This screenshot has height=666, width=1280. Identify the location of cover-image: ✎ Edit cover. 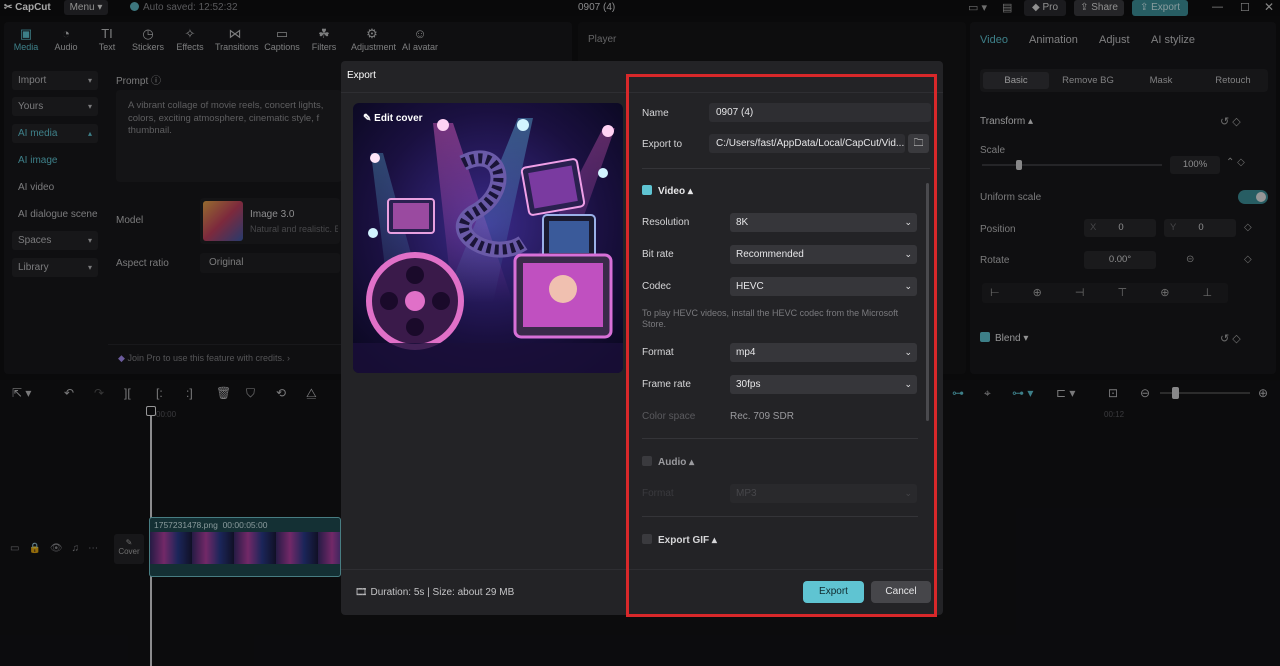
(488, 238).